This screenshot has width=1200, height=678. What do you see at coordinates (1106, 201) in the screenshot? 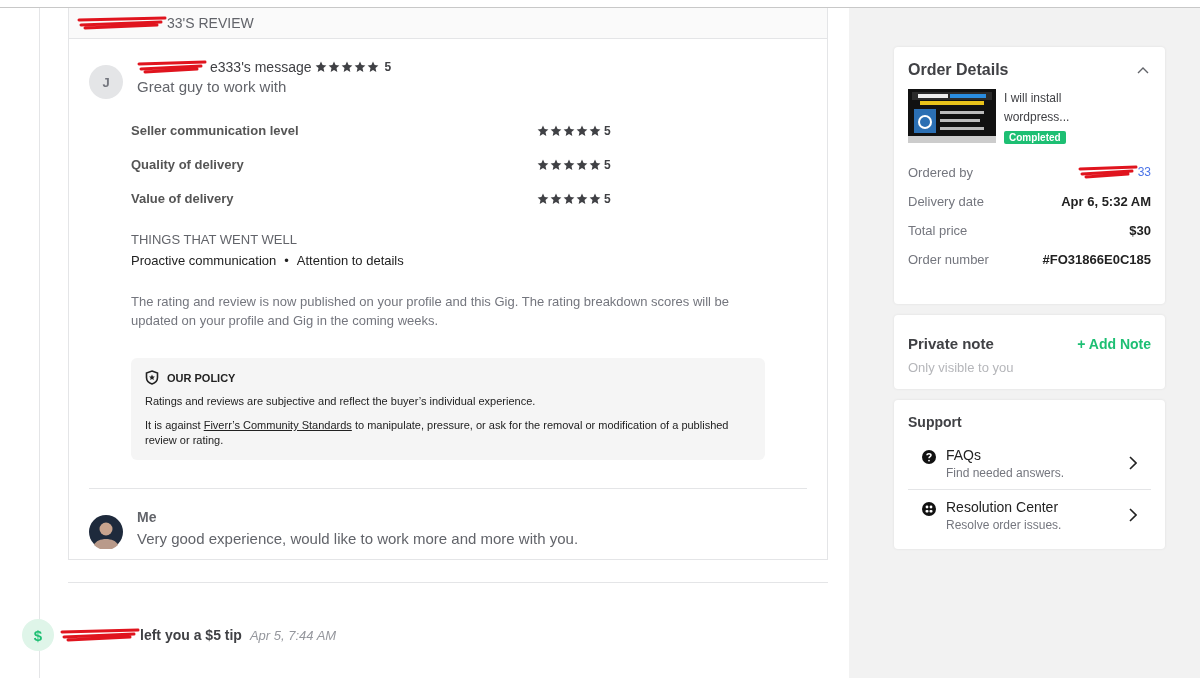
I see `field-value: Apr 6, 5:32 AM` at bounding box center [1106, 201].